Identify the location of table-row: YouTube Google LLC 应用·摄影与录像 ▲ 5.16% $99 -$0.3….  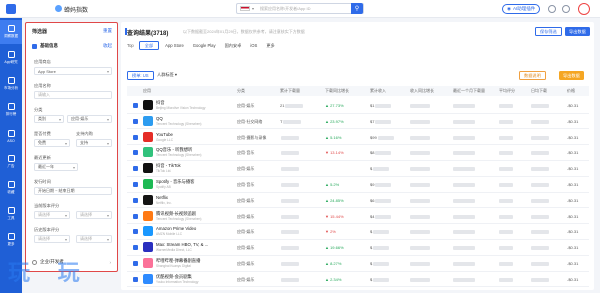
(358, 138).